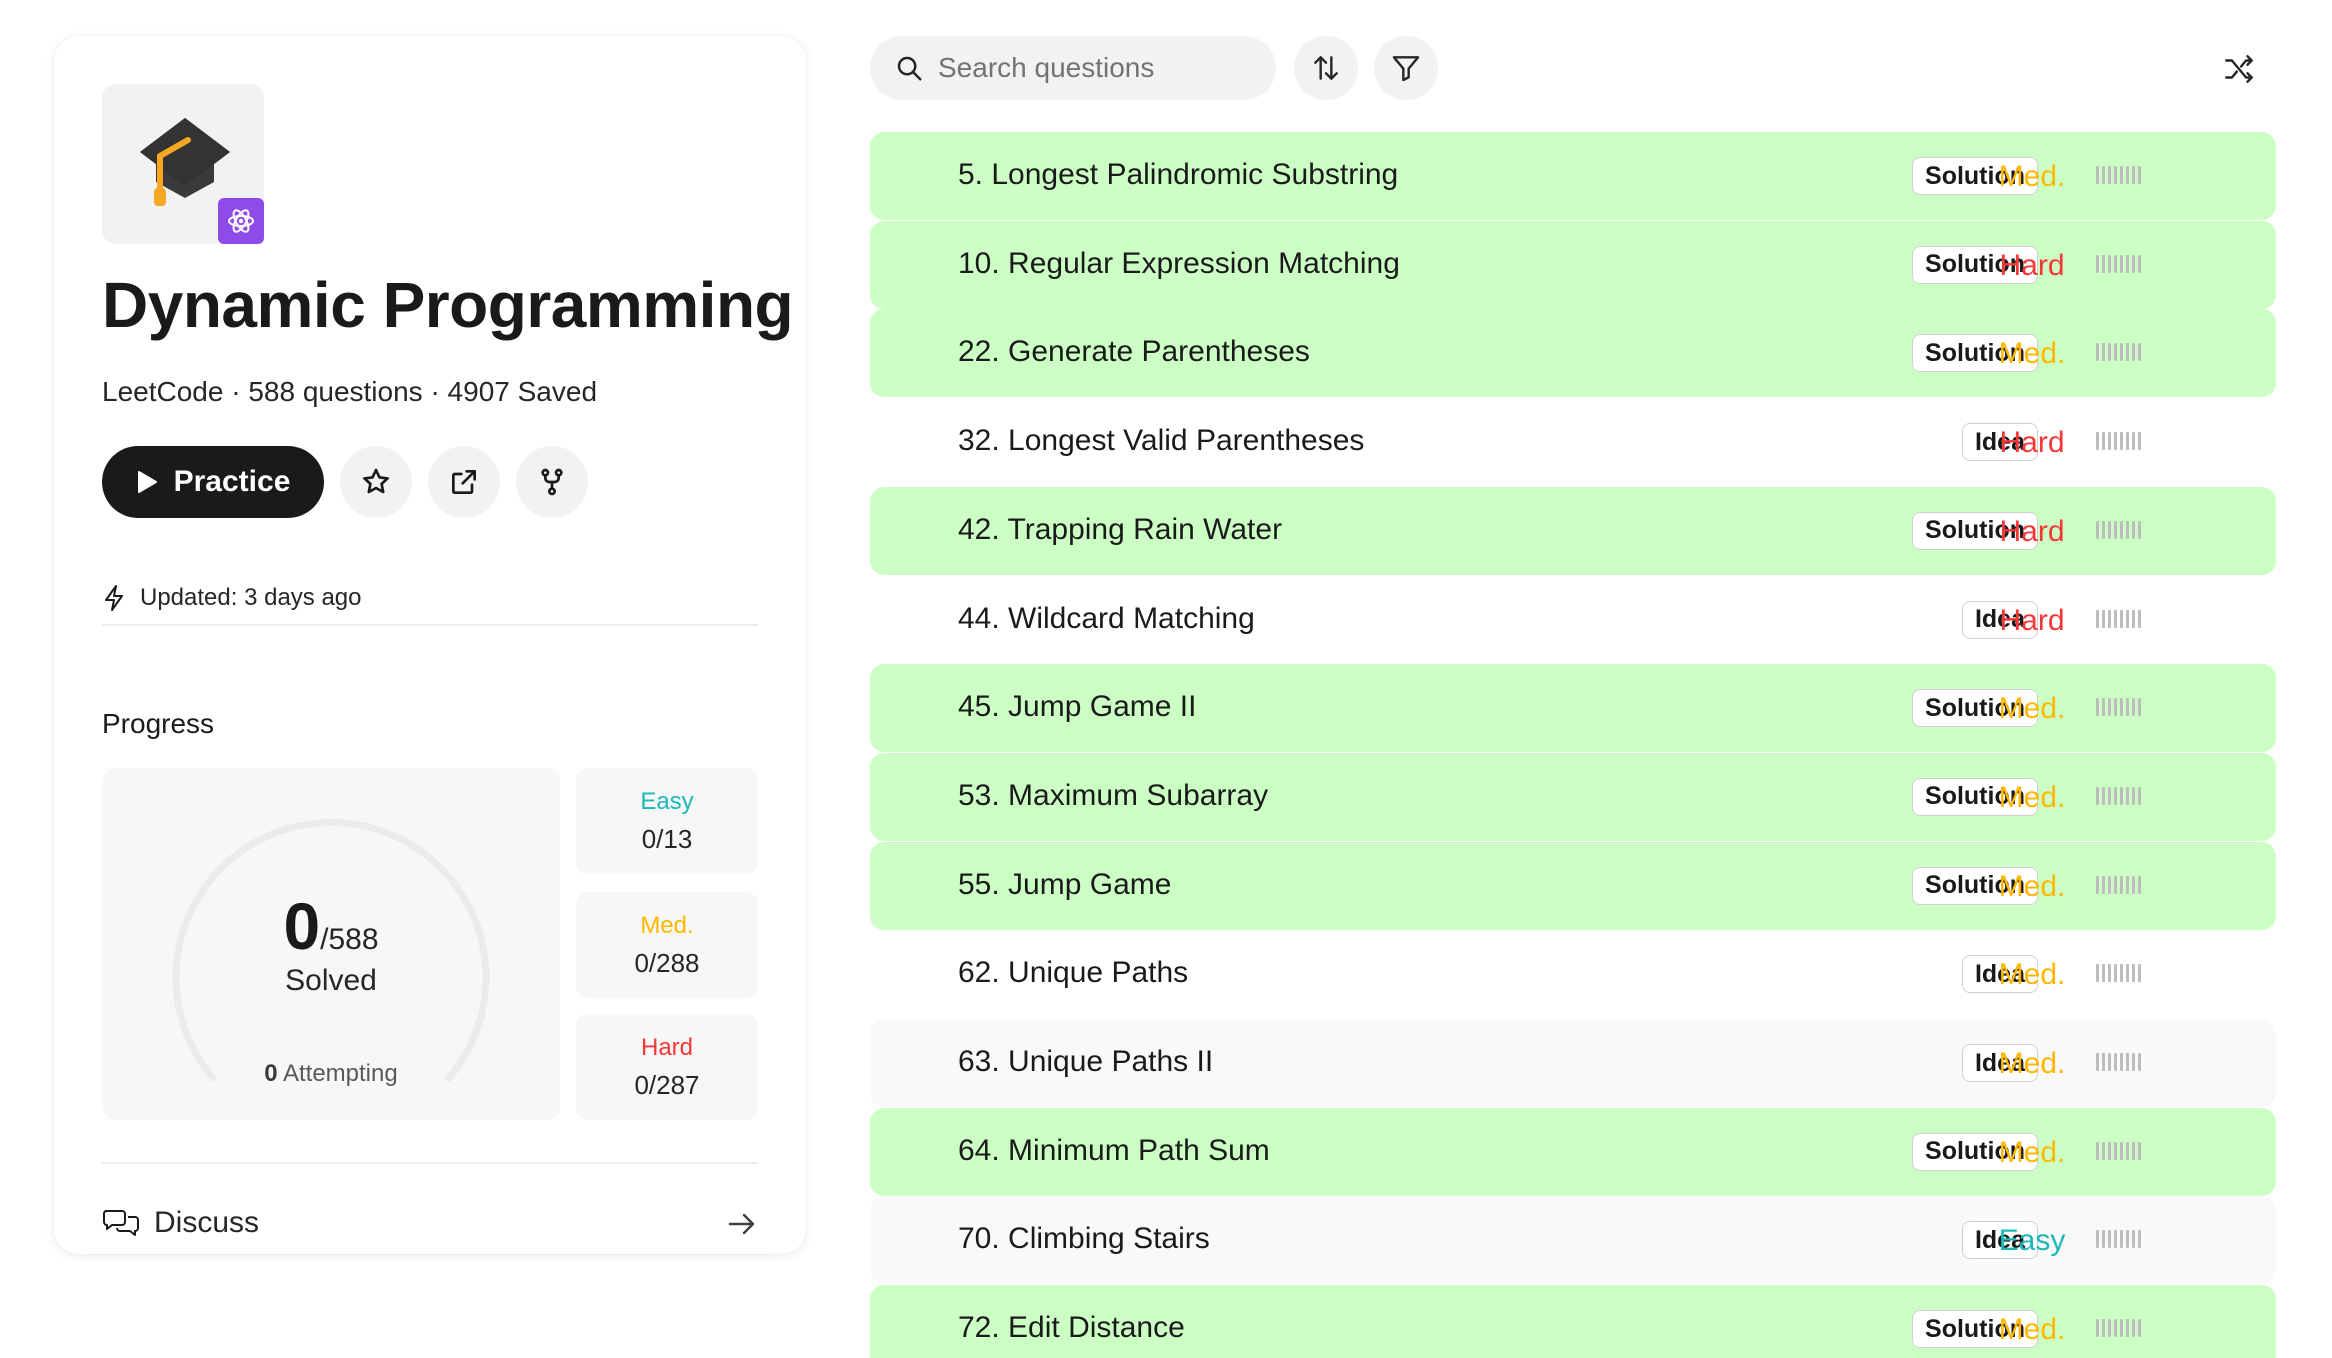  What do you see at coordinates (1114, 1151) in the screenshot?
I see `question-title: 64. Minimum Path Sum` at bounding box center [1114, 1151].